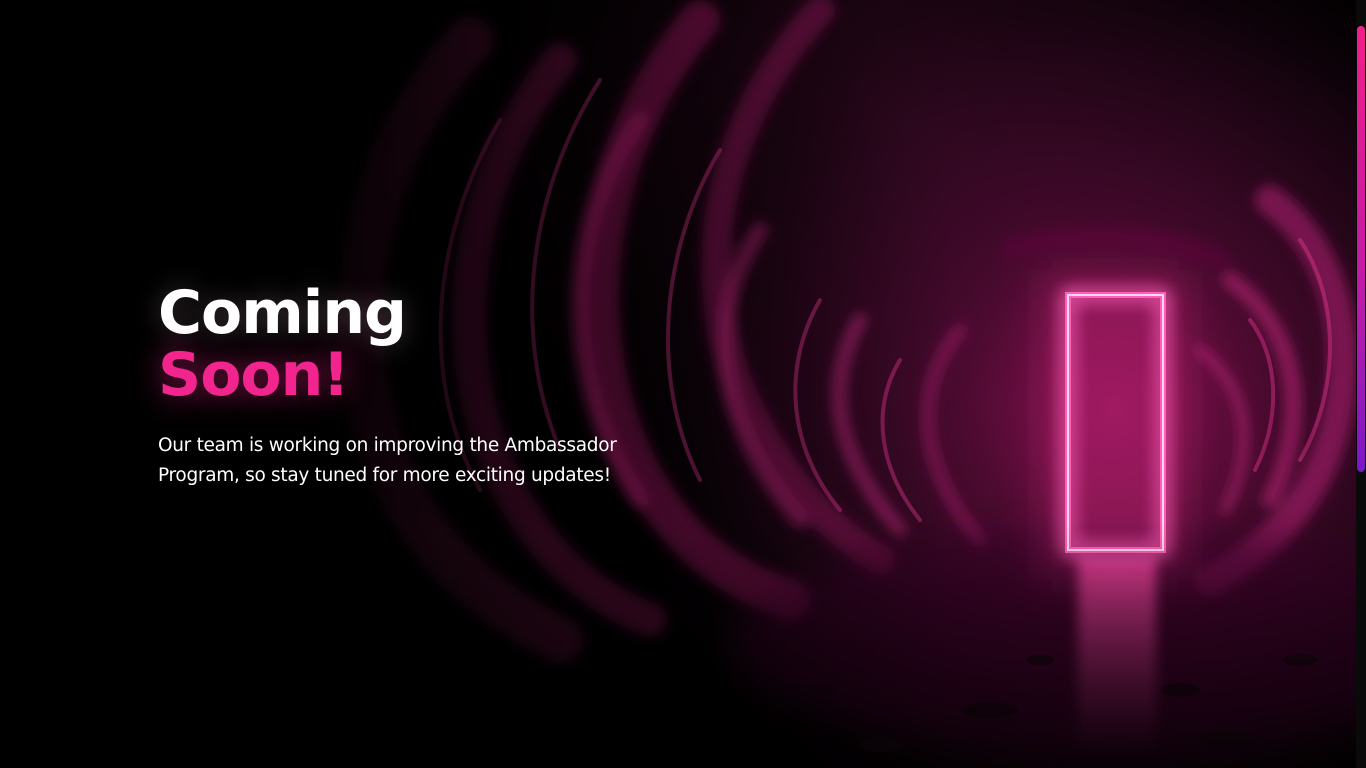 Image resolution: width=1366 pixels, height=768 pixels. What do you see at coordinates (254, 375) in the screenshot?
I see `title-line-soon: Soon!` at bounding box center [254, 375].